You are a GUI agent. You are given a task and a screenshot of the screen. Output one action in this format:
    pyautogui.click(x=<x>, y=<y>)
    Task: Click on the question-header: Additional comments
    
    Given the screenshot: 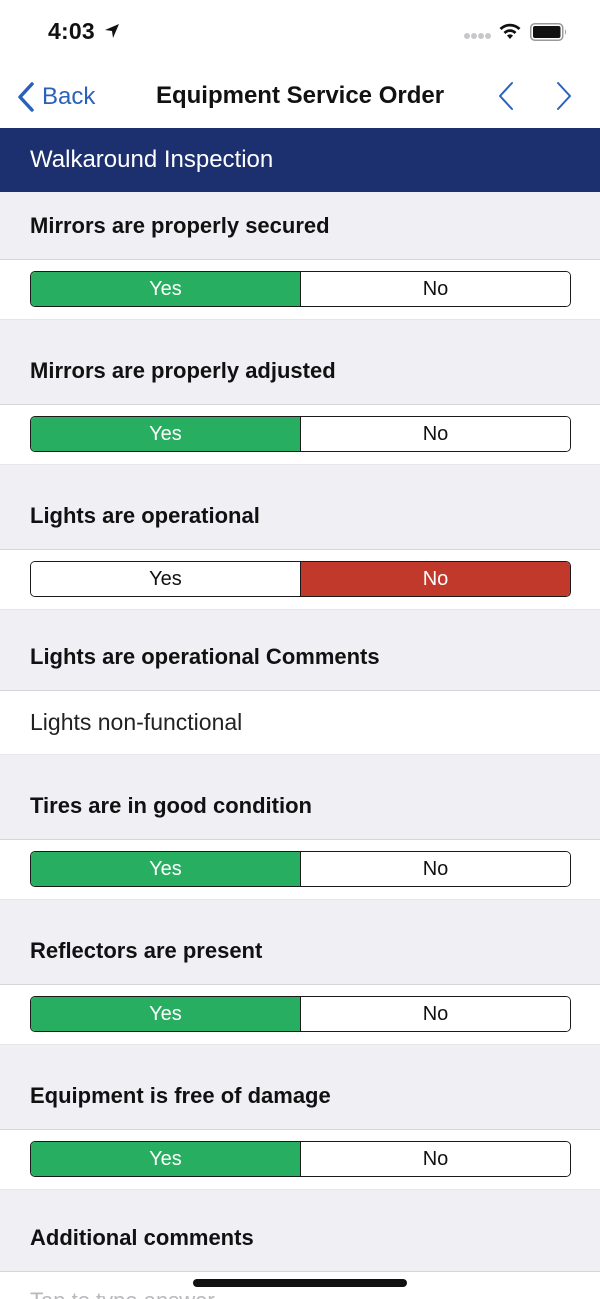 What is the action you would take?
    pyautogui.click(x=300, y=1231)
    